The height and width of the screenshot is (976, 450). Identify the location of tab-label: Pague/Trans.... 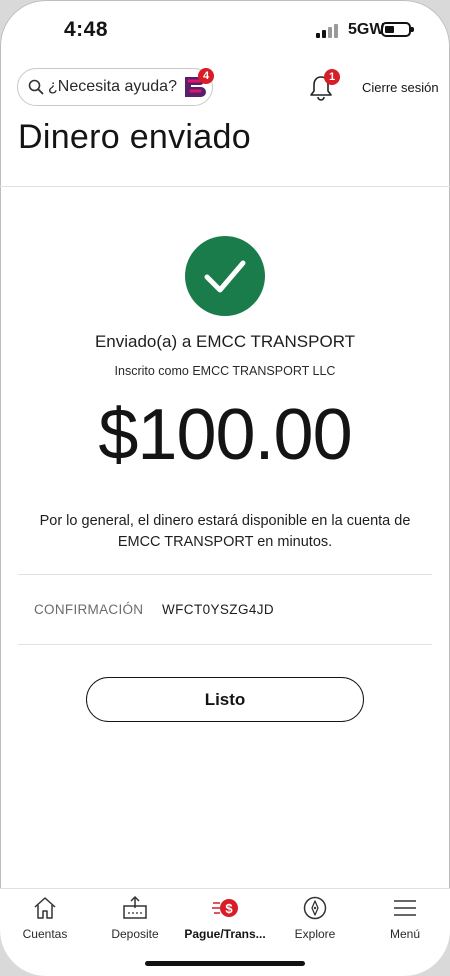
(225, 934).